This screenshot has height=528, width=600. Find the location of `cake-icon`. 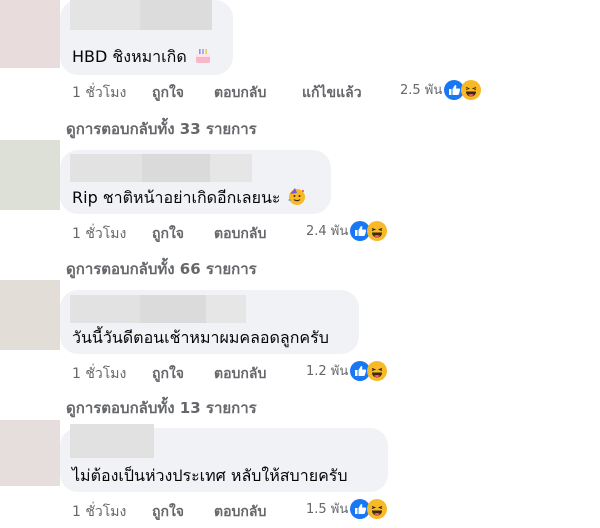

cake-icon is located at coordinates (203, 57).